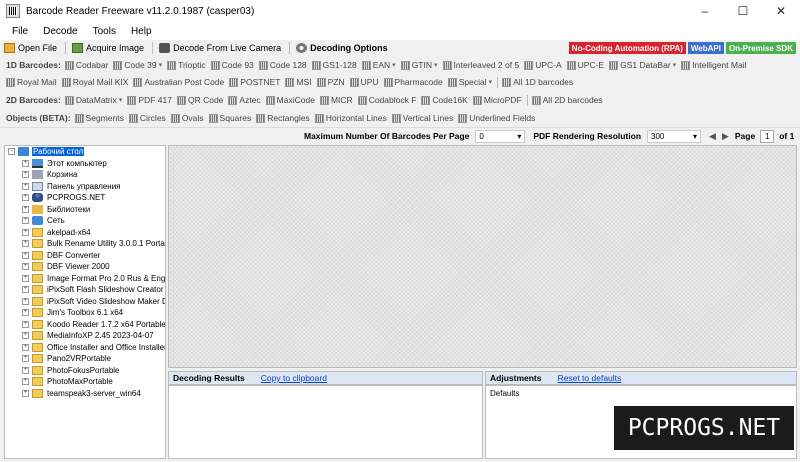  Describe the element at coordinates (334, 65) in the screenshot. I see `barcode-toggle-gs1-128: GS1-128` at that location.